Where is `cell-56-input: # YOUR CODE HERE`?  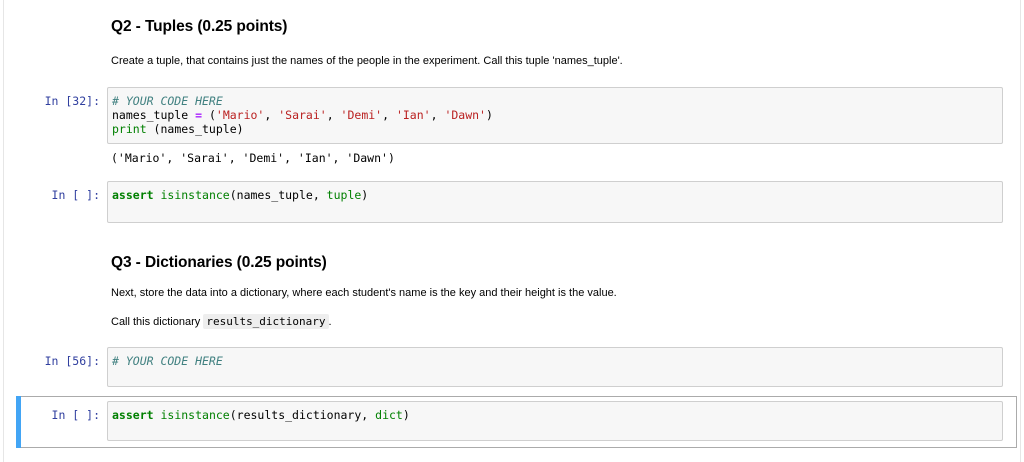
cell-56-input: # YOUR CODE HERE is located at coordinates (555, 367).